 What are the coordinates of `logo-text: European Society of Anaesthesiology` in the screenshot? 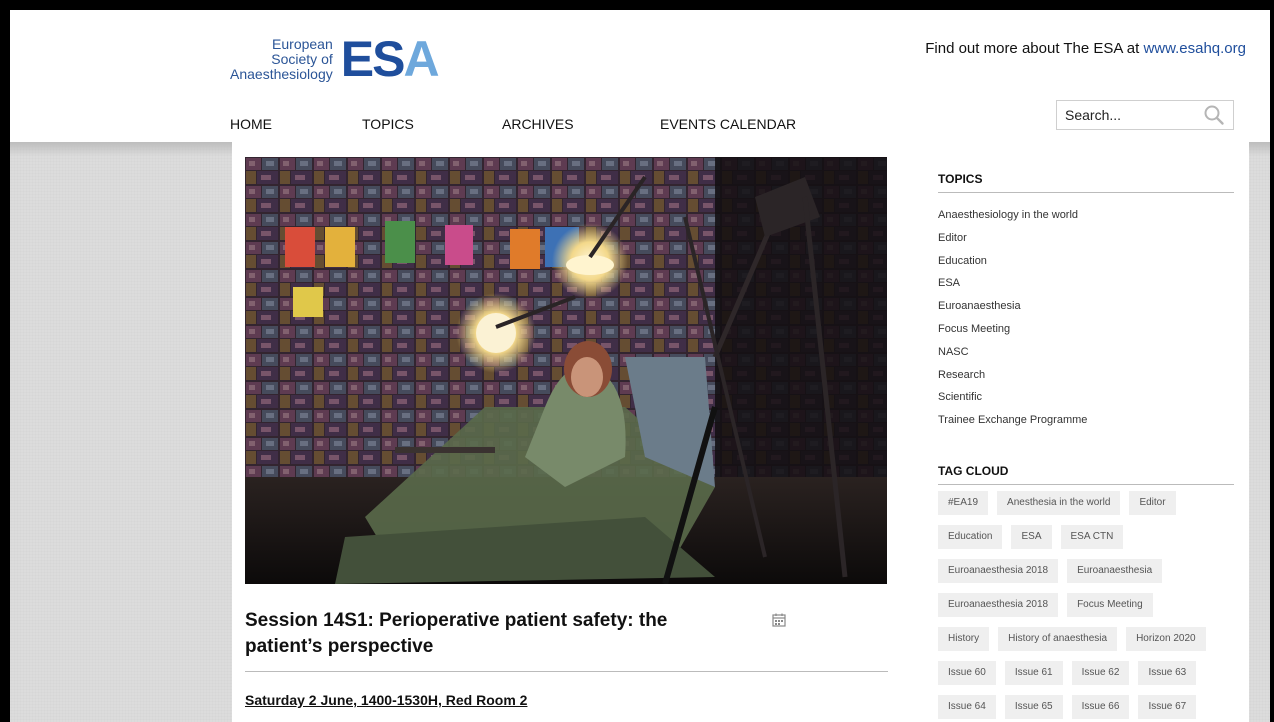 It's located at (281, 58).